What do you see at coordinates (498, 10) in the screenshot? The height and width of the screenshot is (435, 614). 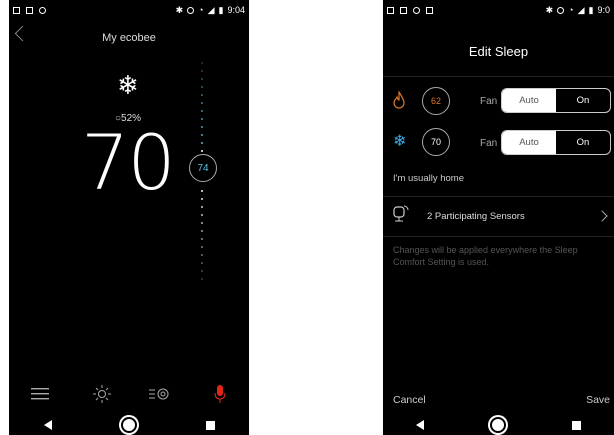 I see `status-bar: ✱ ◔ ◢ ▮ 9:0` at bounding box center [498, 10].